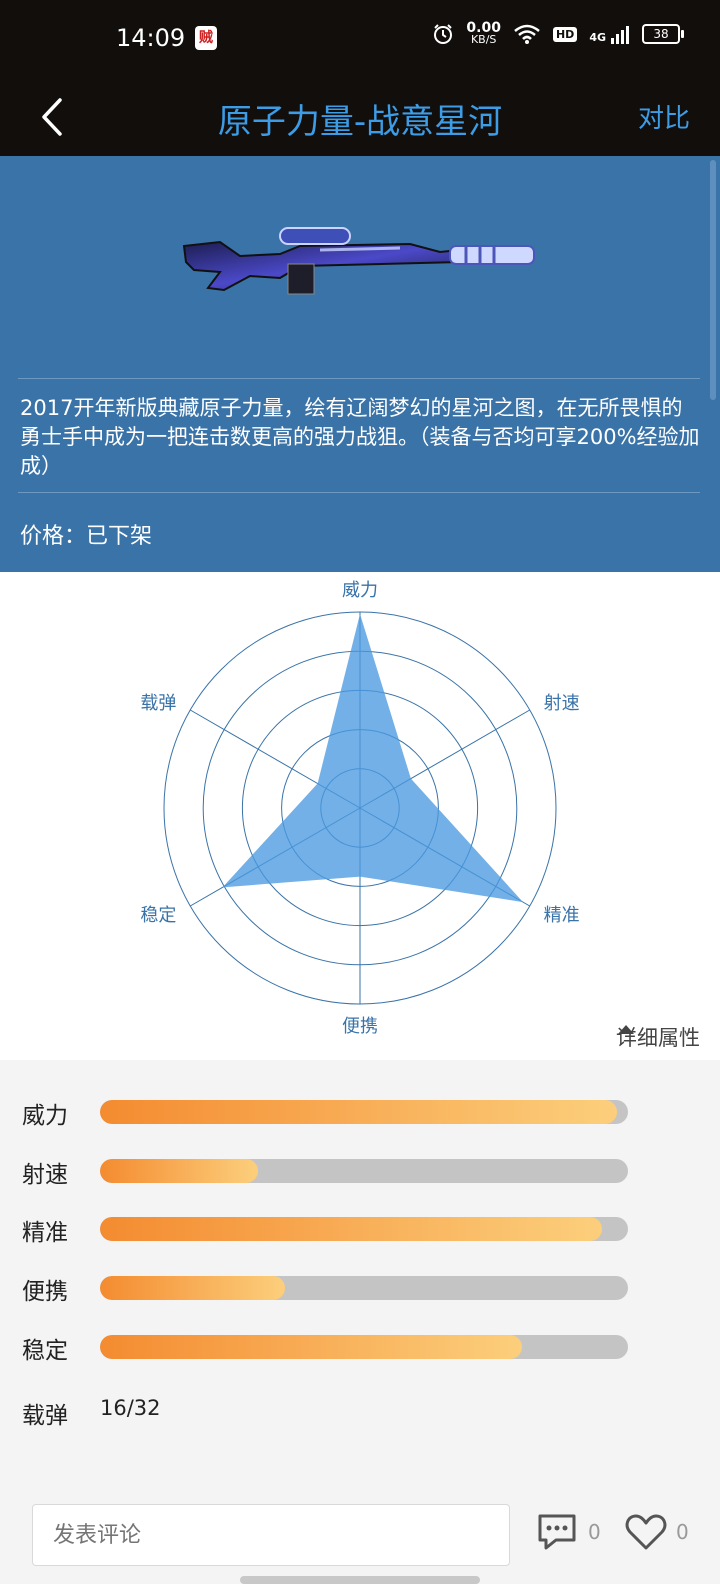 This screenshot has height=1584, width=720. Describe the element at coordinates (646, 1532) in the screenshot. I see `heart-icon` at that location.